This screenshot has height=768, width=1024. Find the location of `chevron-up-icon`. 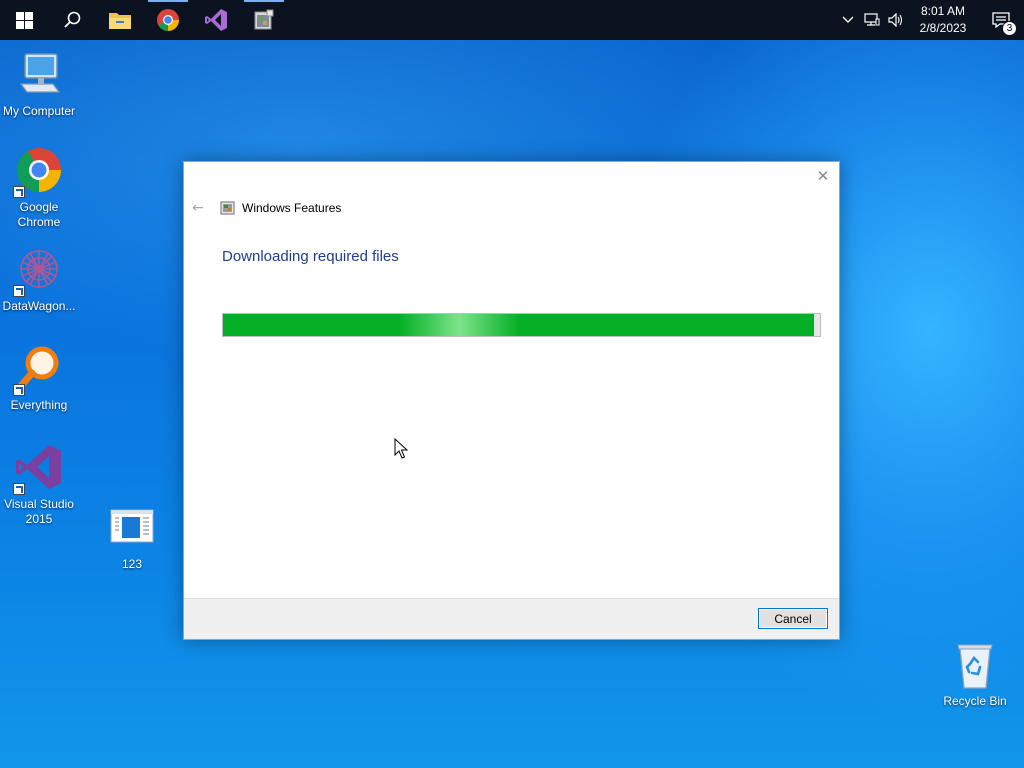

chevron-up-icon is located at coordinates (848, 19).